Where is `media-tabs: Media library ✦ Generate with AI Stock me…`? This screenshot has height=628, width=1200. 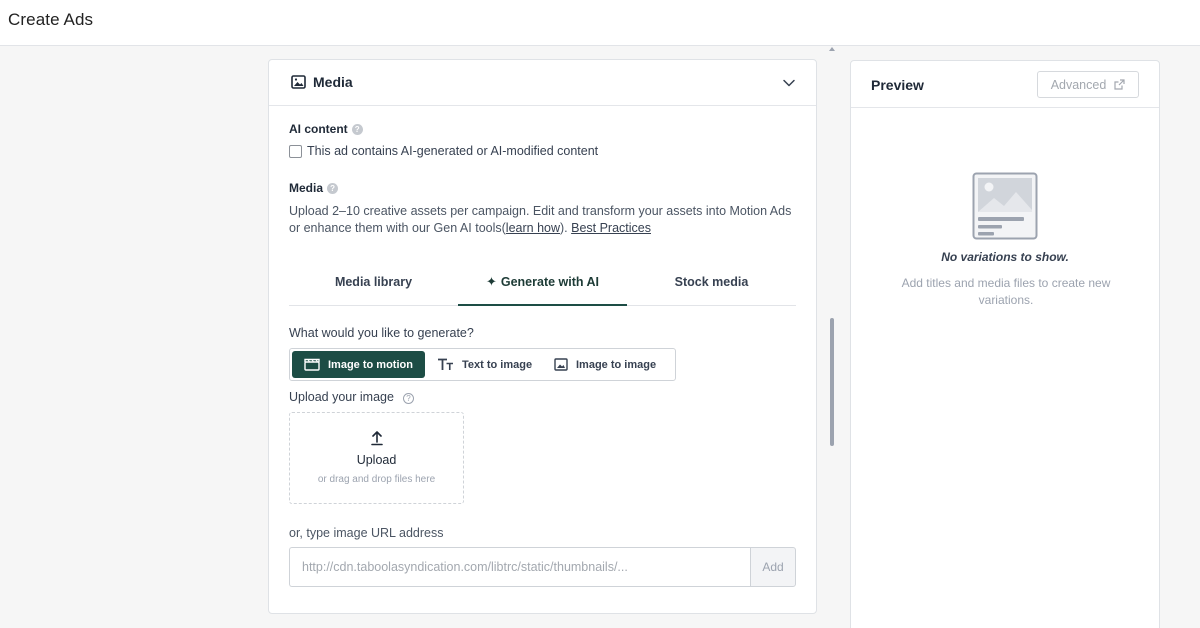 media-tabs: Media library ✦ Generate with AI Stock me… is located at coordinates (542, 286).